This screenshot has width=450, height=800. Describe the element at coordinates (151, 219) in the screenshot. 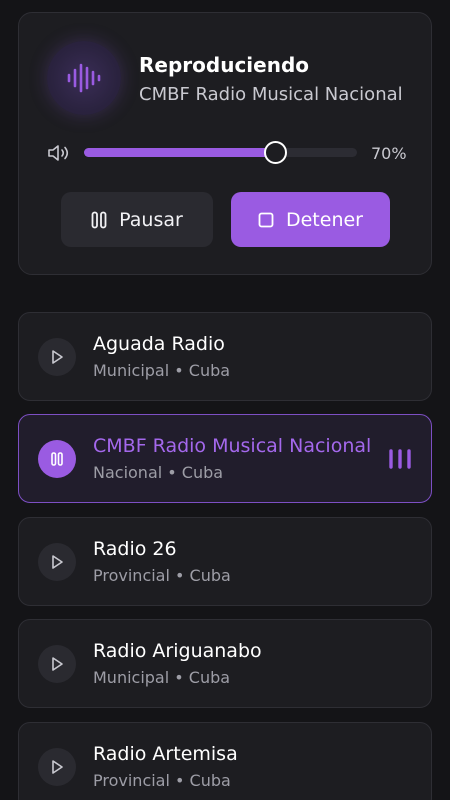

I see `pause-button-label: Pausar` at that location.